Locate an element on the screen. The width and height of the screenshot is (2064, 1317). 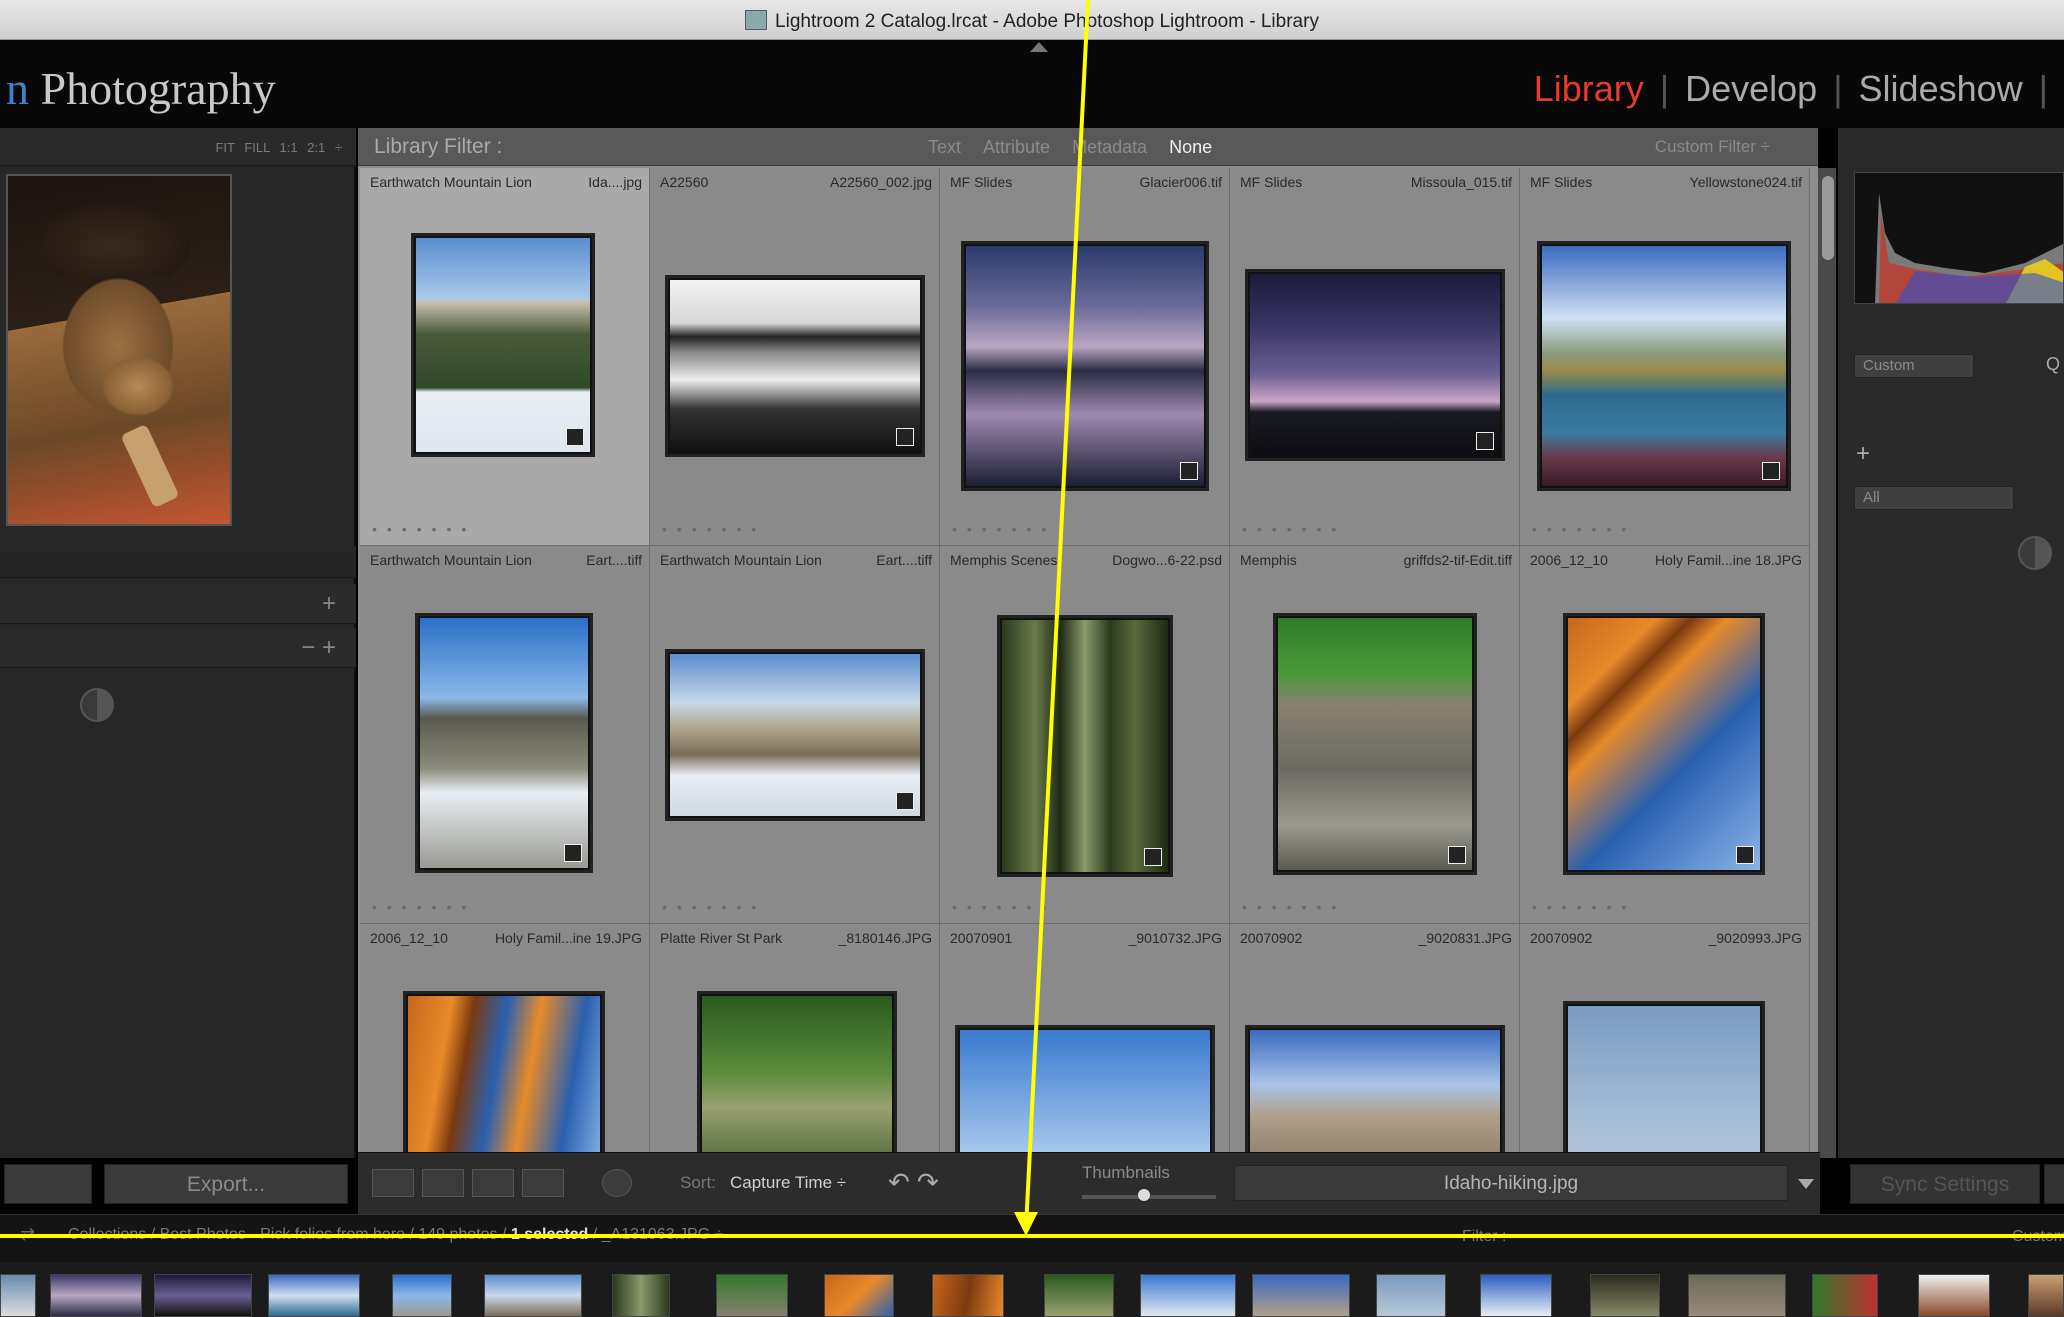
grid-cell: Memphis Scenes Dogwo...6-22.psd ••••••• is located at coordinates (1085, 735).